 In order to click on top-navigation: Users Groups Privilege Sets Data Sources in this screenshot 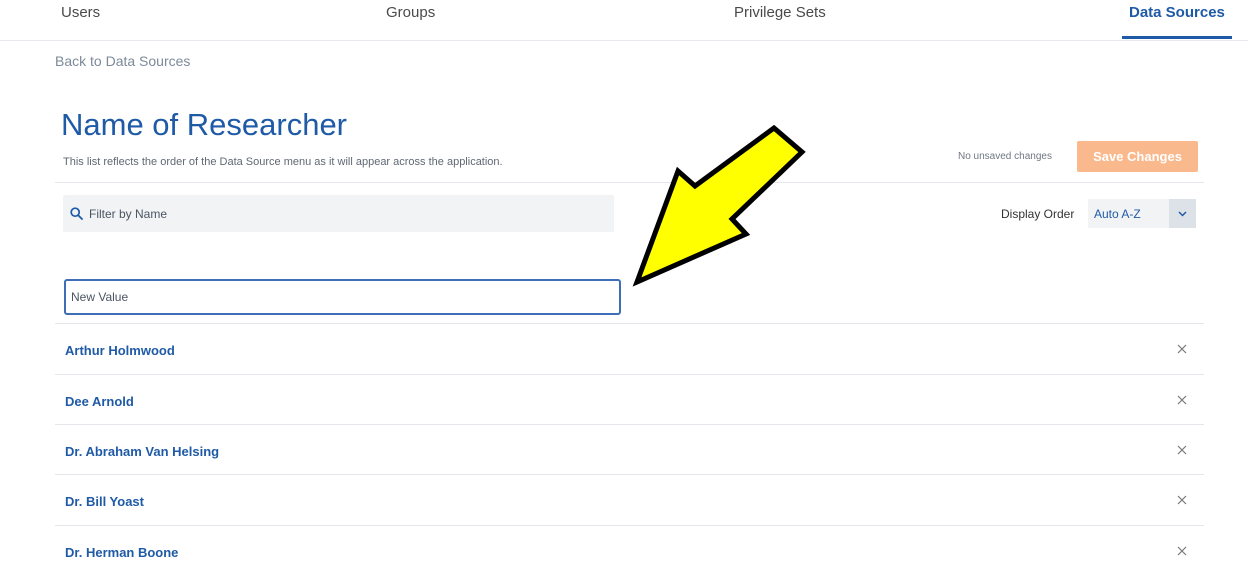, I will do `click(624, 20)`.